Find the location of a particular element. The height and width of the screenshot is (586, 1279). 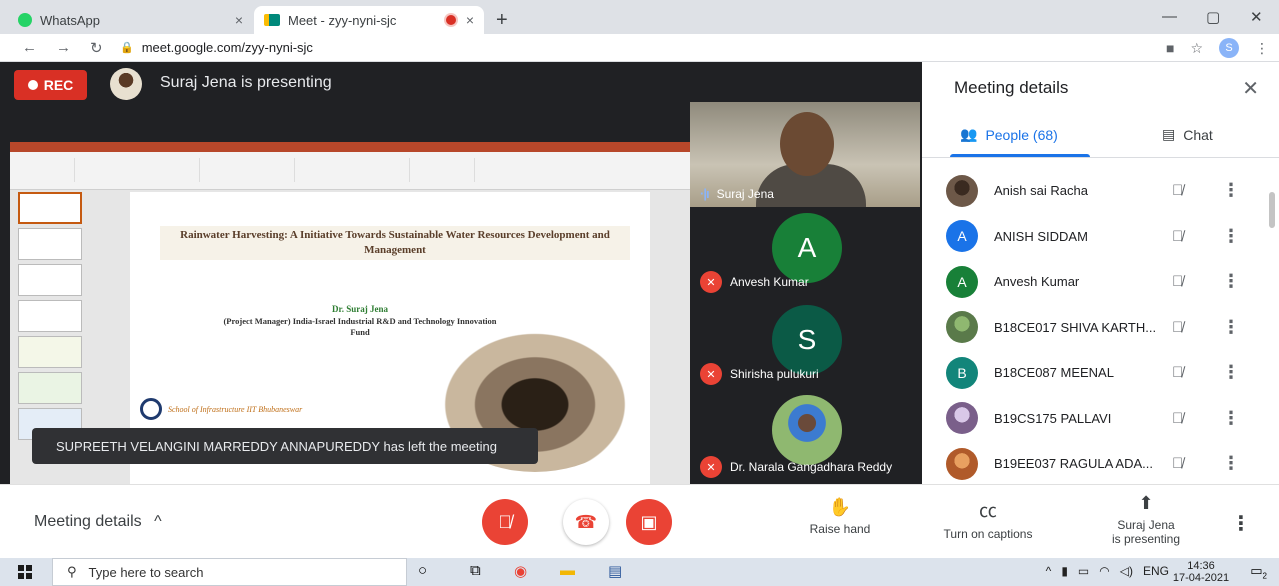

leave-call-button: ☎ is located at coordinates (586, 522).